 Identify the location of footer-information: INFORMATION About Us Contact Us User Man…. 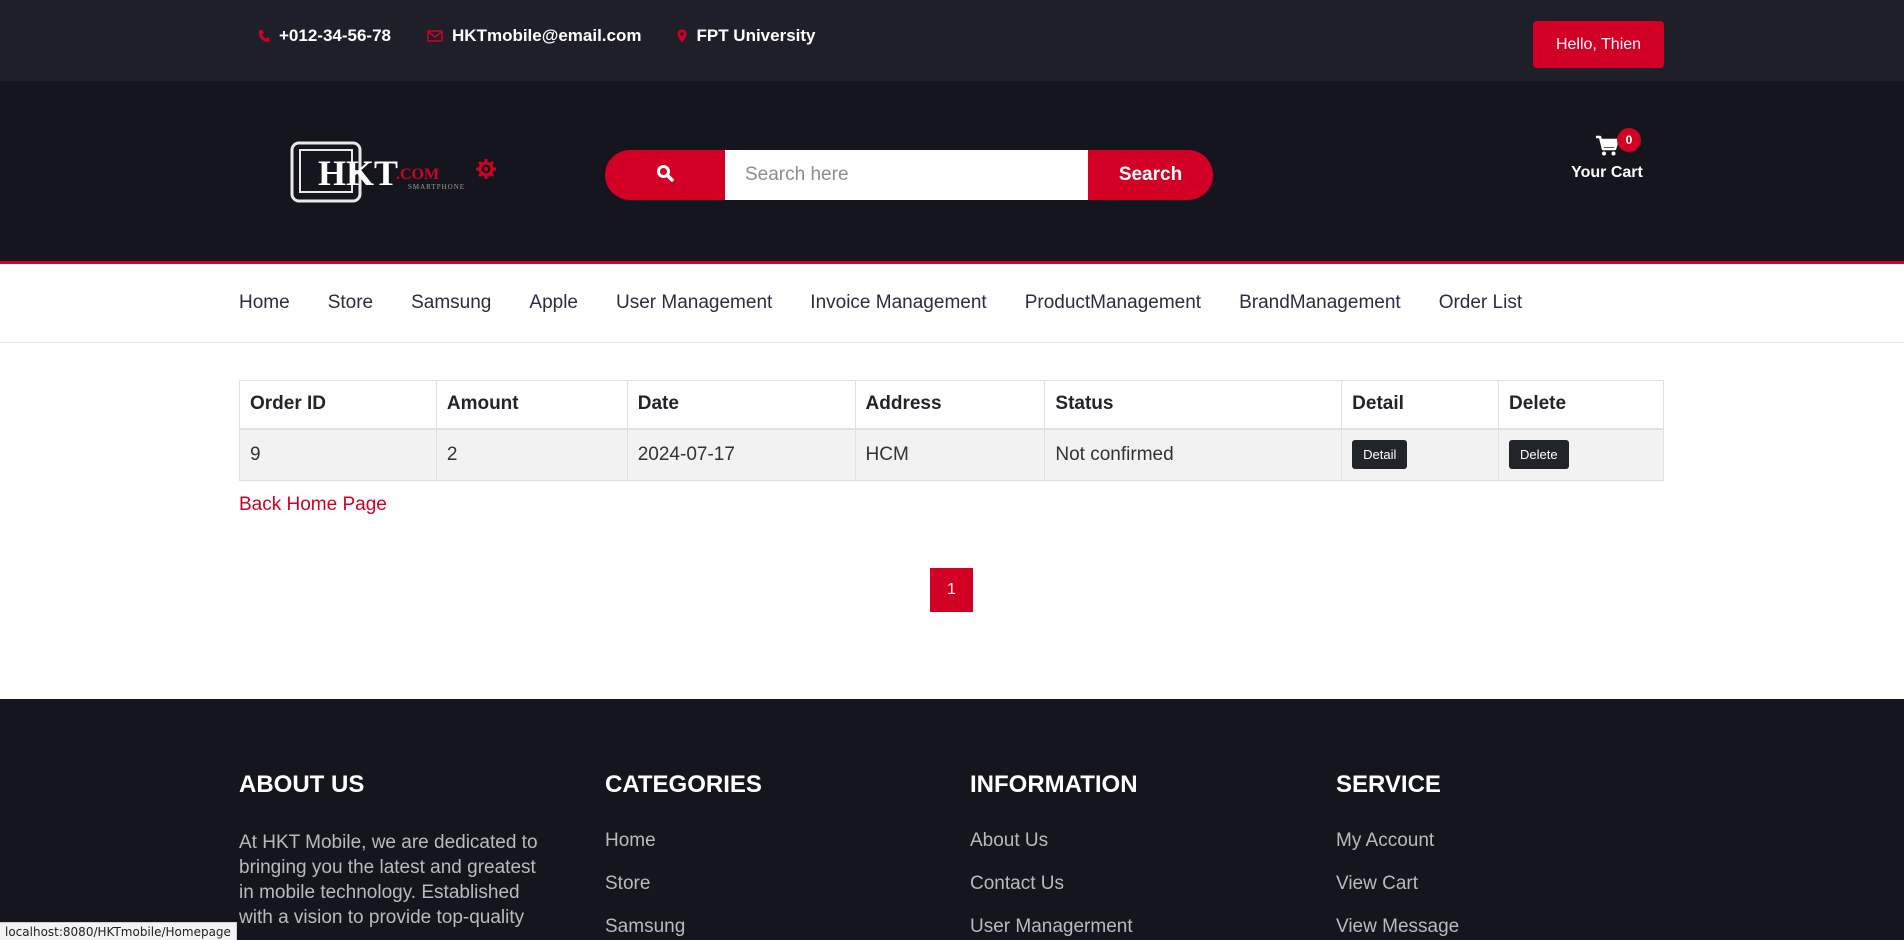
(1132, 855).